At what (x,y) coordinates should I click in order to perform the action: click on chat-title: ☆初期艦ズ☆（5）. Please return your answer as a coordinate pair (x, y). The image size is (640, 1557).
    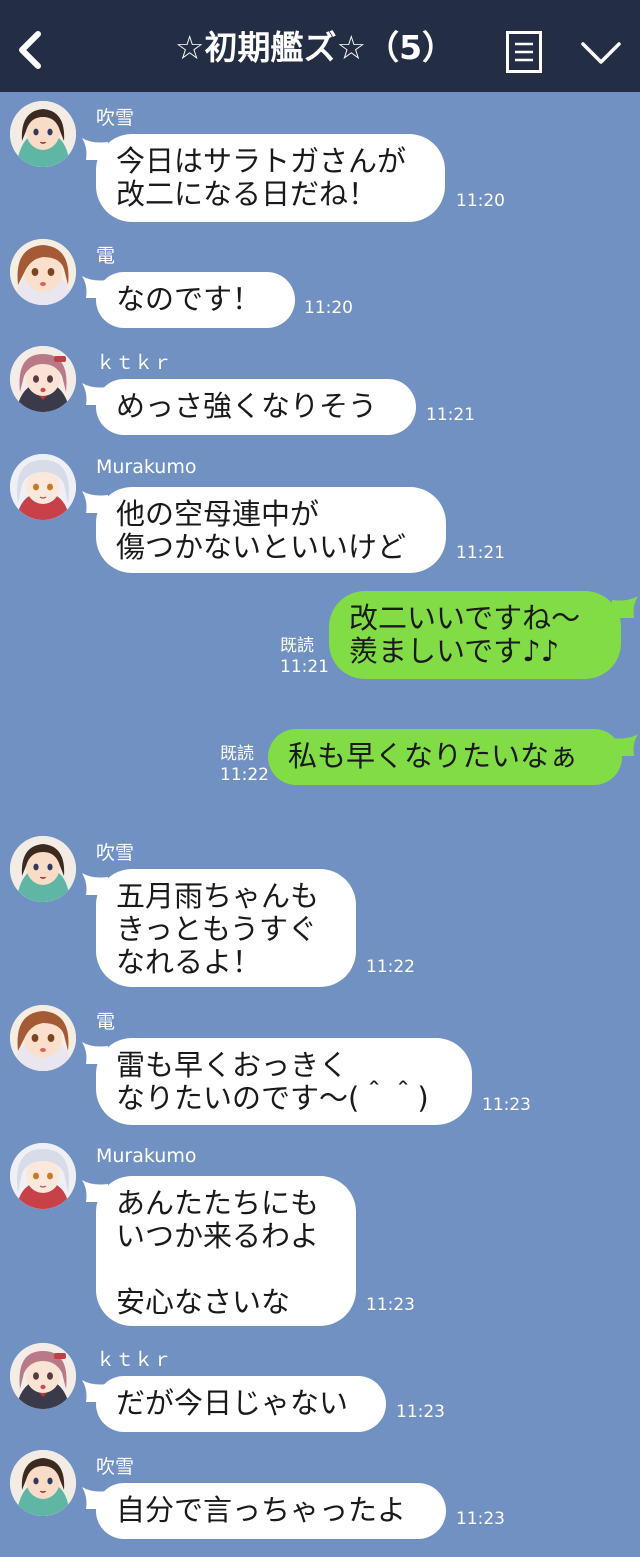
    Looking at the image, I should click on (315, 47).